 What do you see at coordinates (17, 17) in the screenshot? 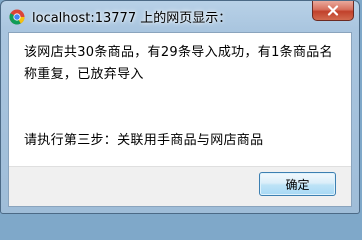
I see `chrome-icon` at bounding box center [17, 17].